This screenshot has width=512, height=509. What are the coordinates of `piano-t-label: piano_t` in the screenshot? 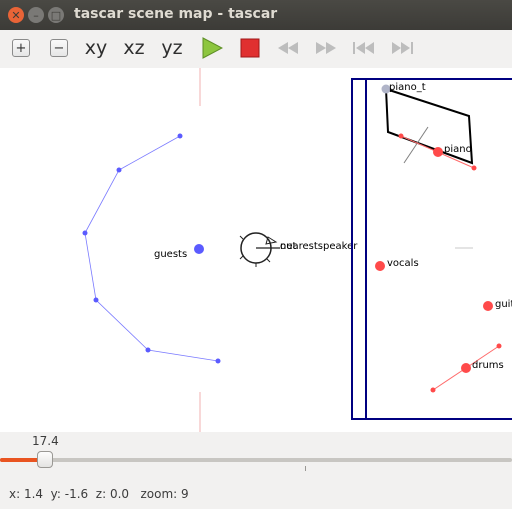 It's located at (407, 87).